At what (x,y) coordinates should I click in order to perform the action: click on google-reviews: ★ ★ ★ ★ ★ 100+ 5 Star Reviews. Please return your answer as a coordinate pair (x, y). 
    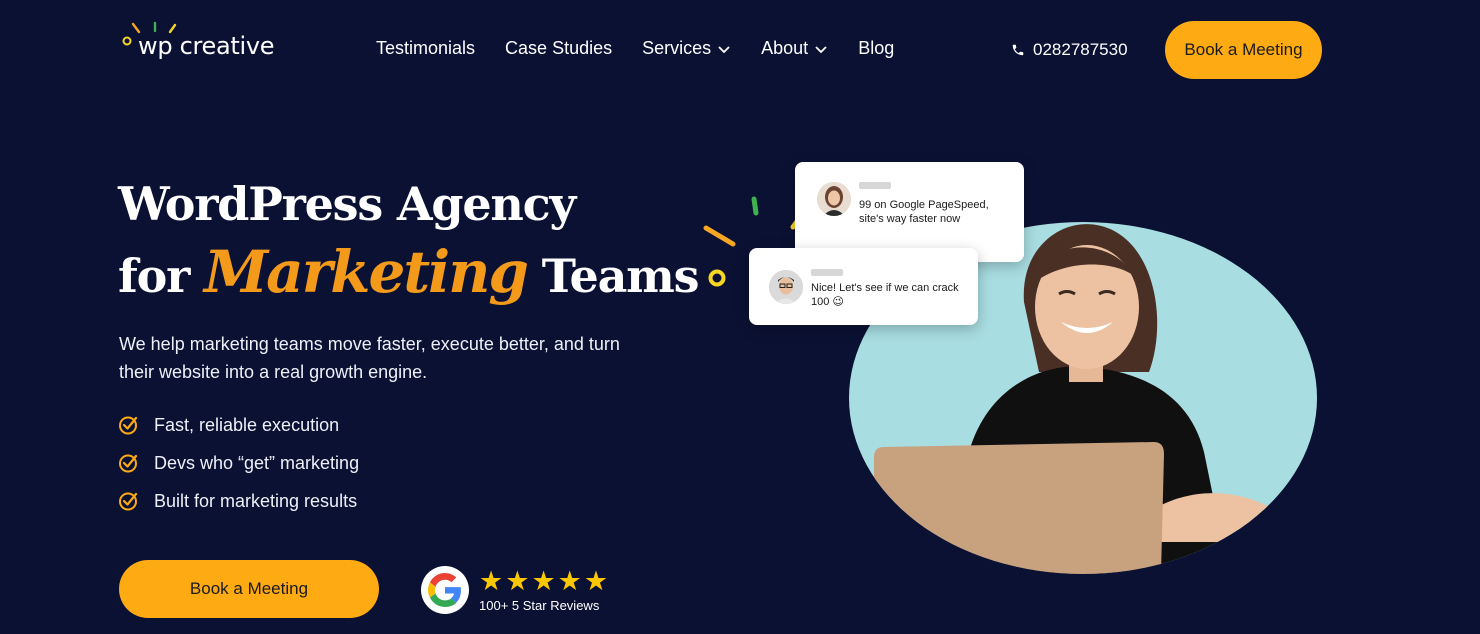
    Looking at the image, I should click on (514, 590).